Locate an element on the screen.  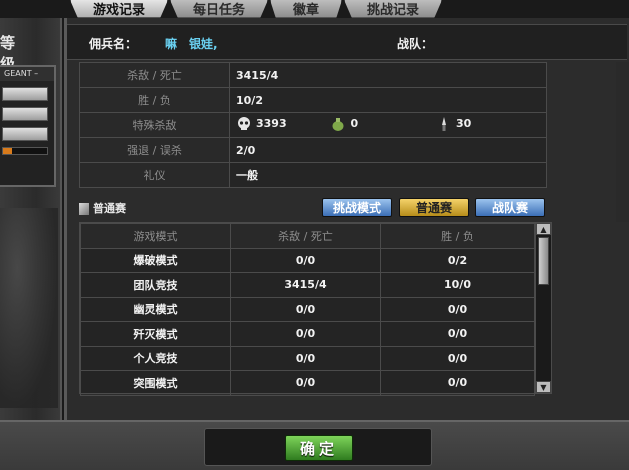
knife-count: 30 is located at coordinates (463, 123).